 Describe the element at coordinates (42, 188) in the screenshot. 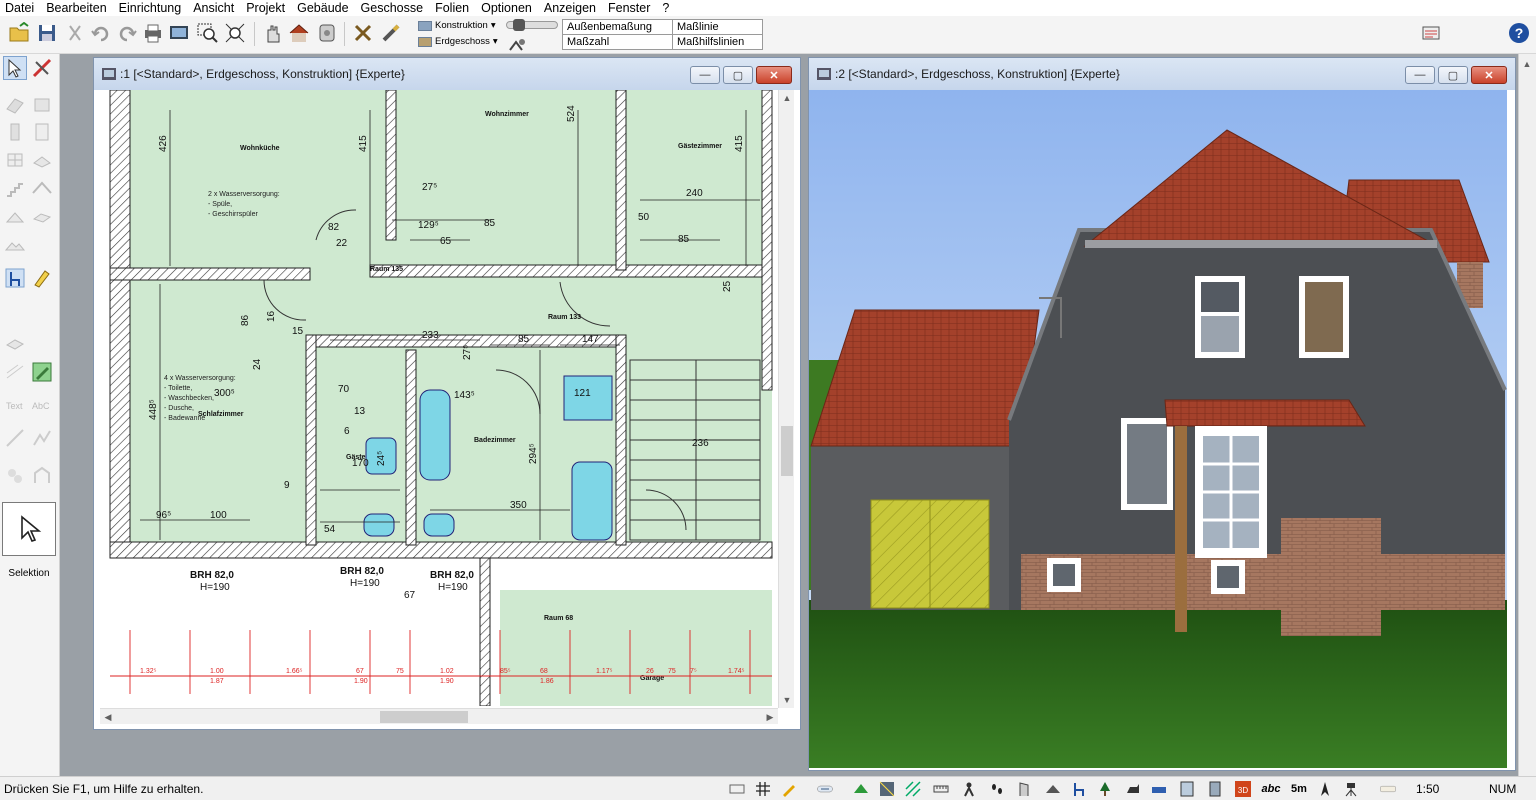

I see `roof-tool-icon` at that location.